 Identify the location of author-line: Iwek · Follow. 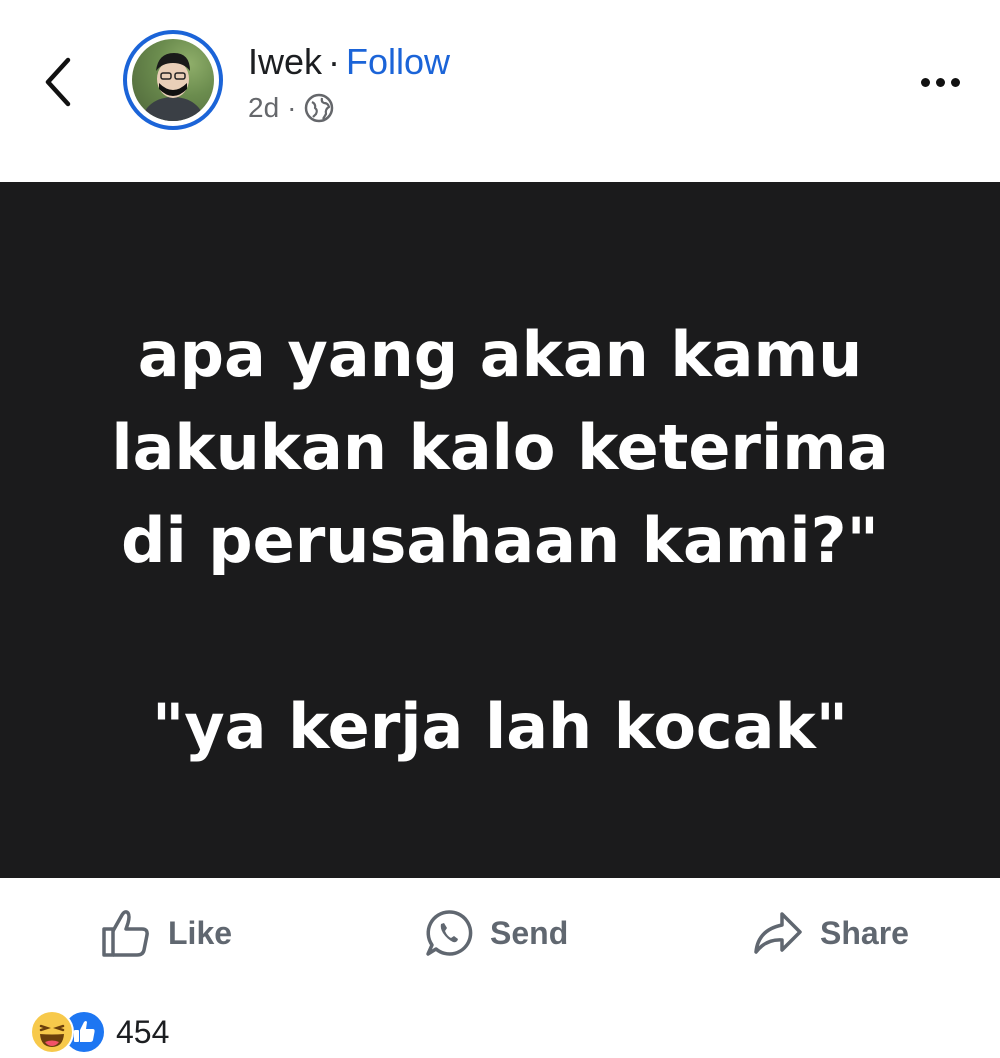
(349, 62).